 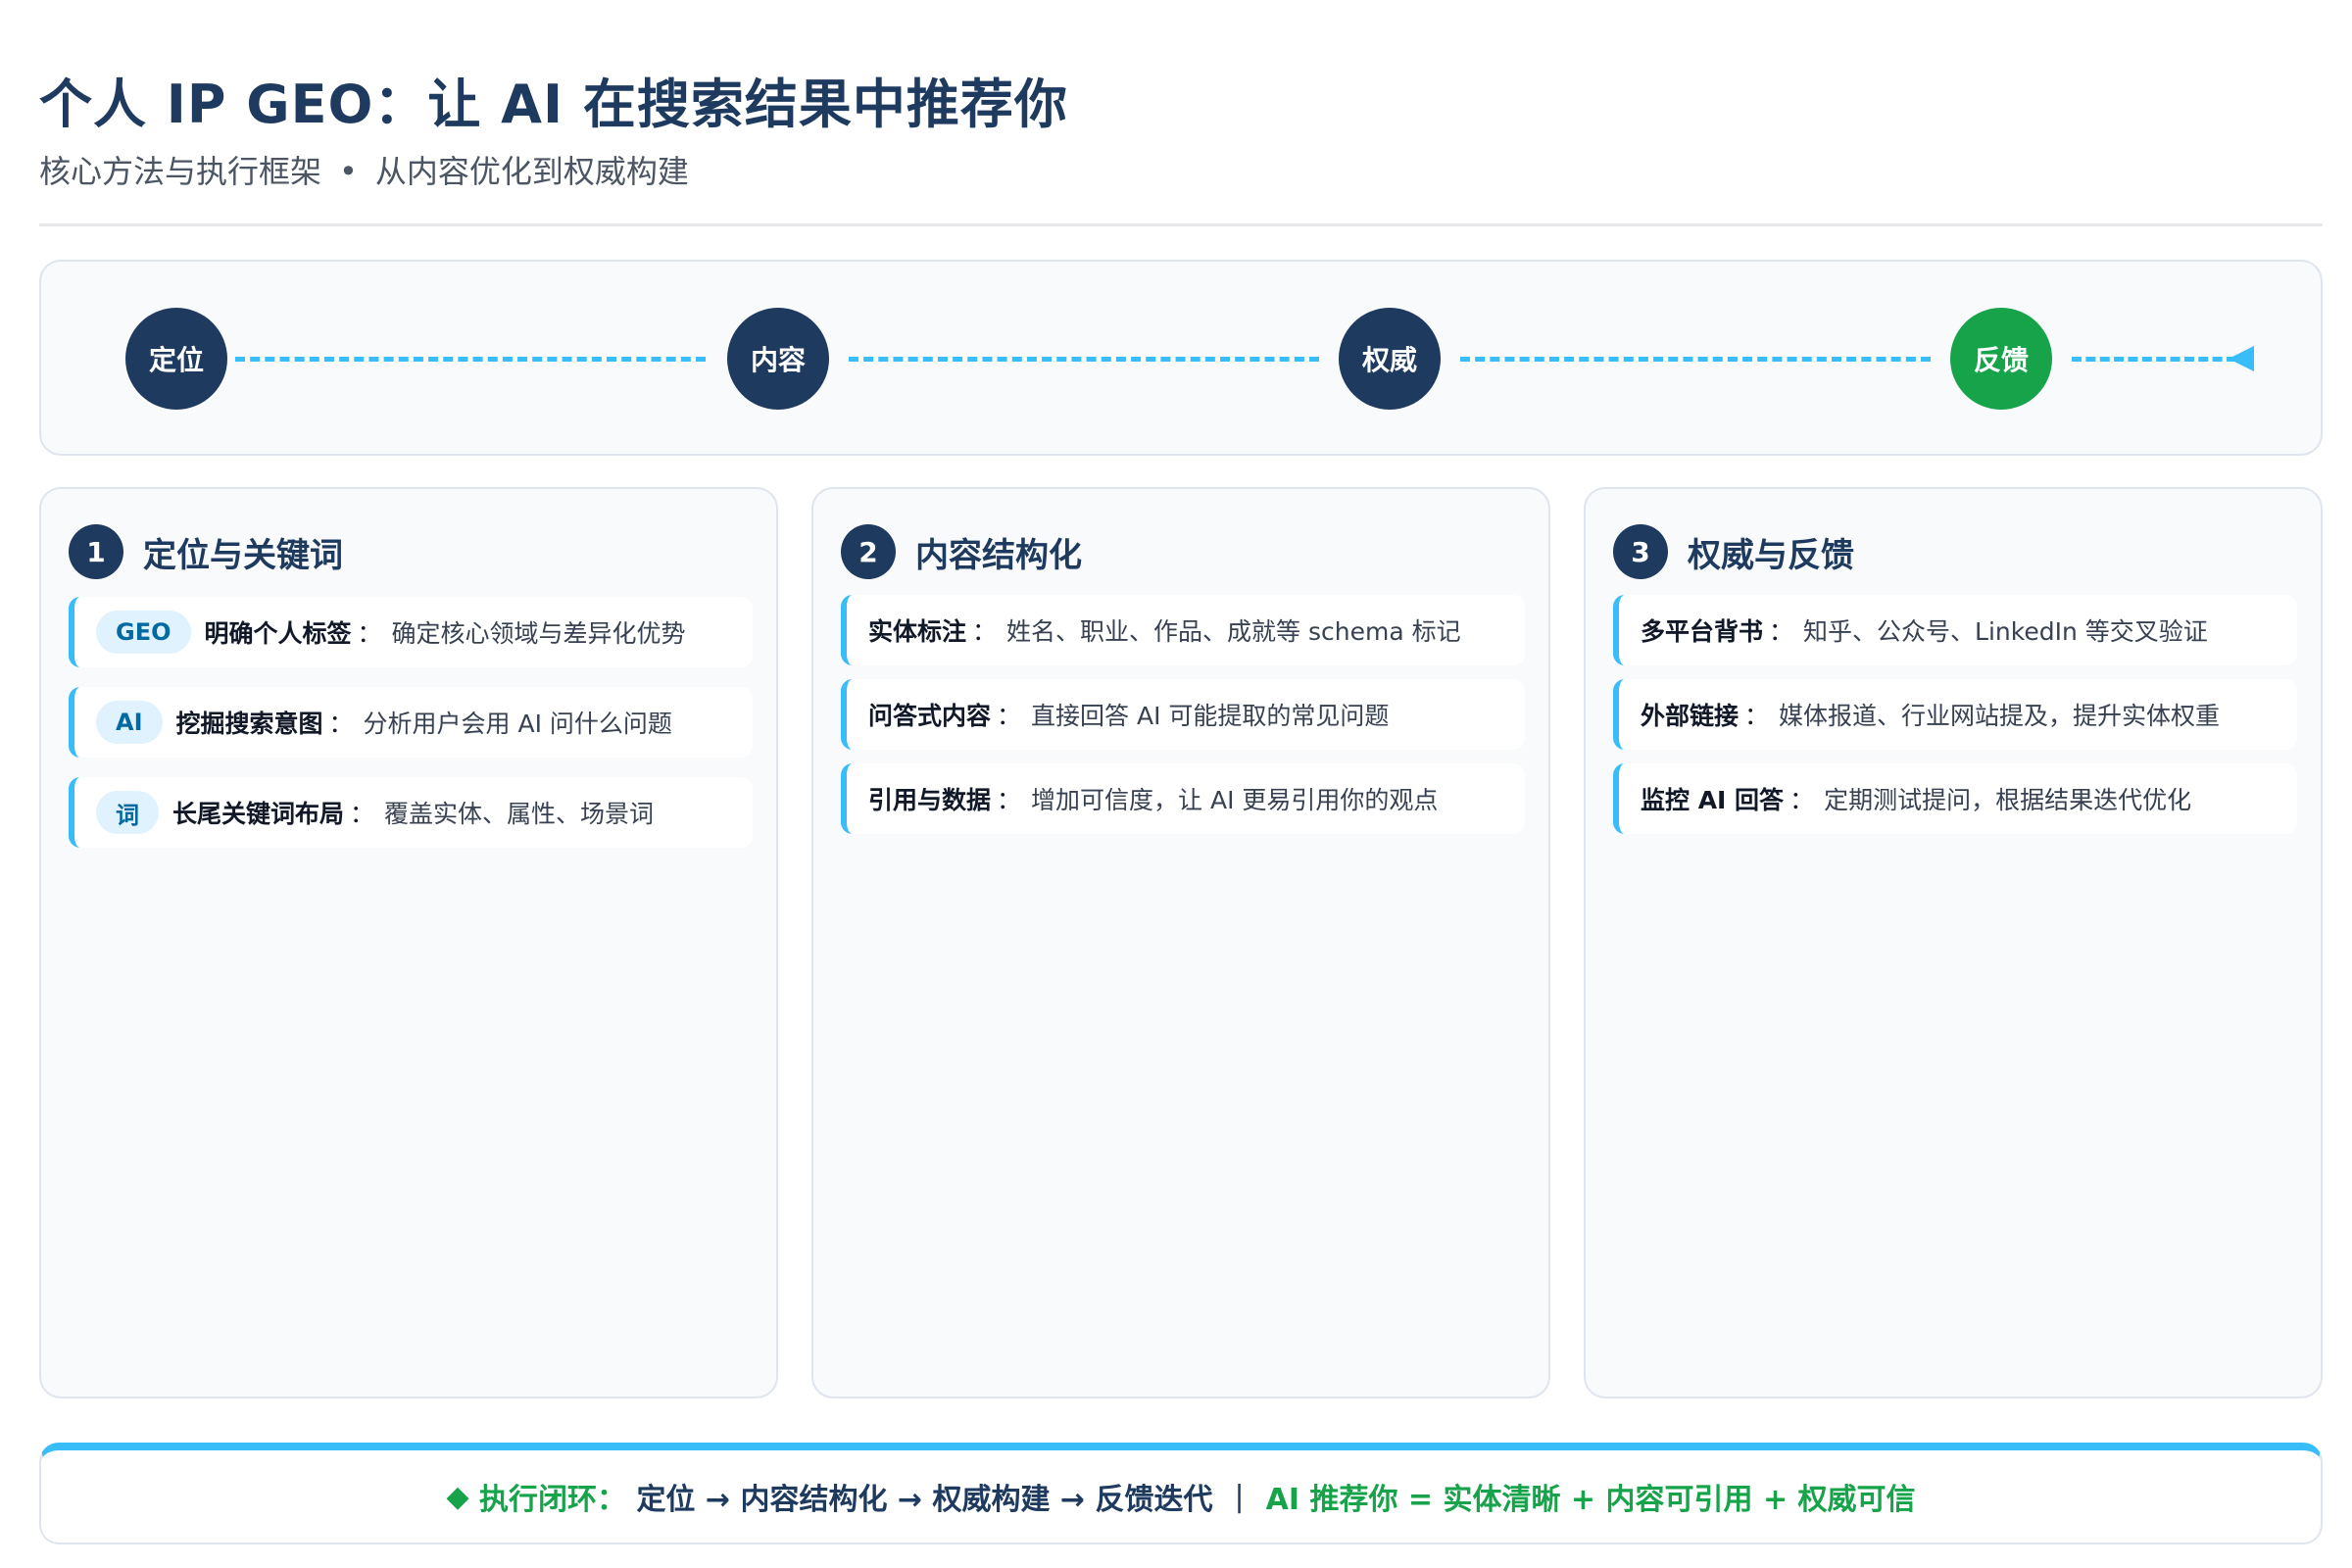 What do you see at coordinates (129, 722) in the screenshot?
I see `tag-badge: AI` at bounding box center [129, 722].